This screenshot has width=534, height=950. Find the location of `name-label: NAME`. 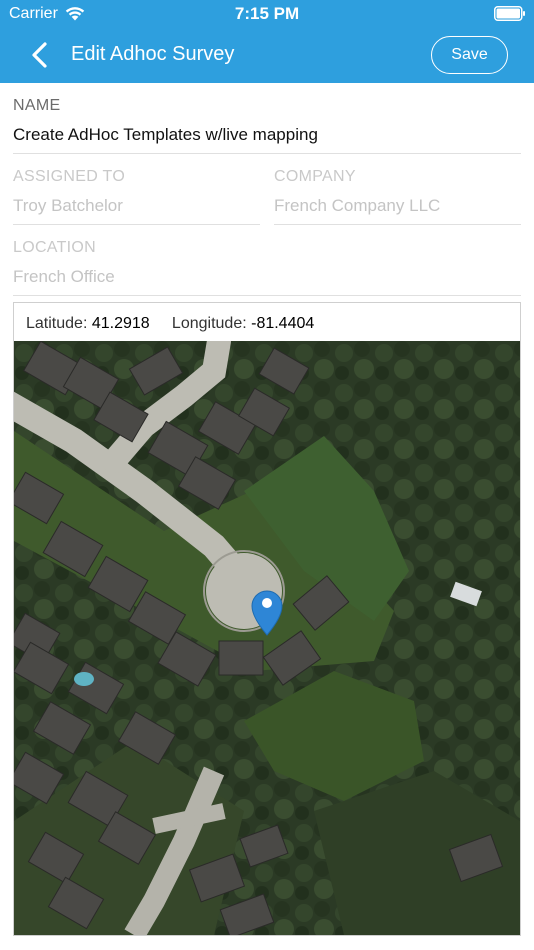

name-label: NAME is located at coordinates (37, 105).